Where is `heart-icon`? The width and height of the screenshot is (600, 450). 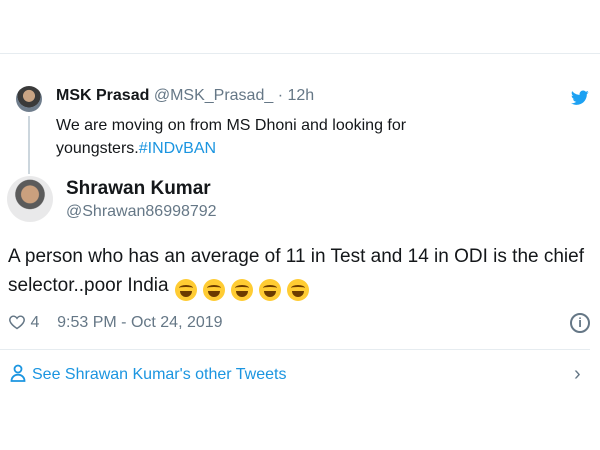
heart-icon is located at coordinates (17, 322).